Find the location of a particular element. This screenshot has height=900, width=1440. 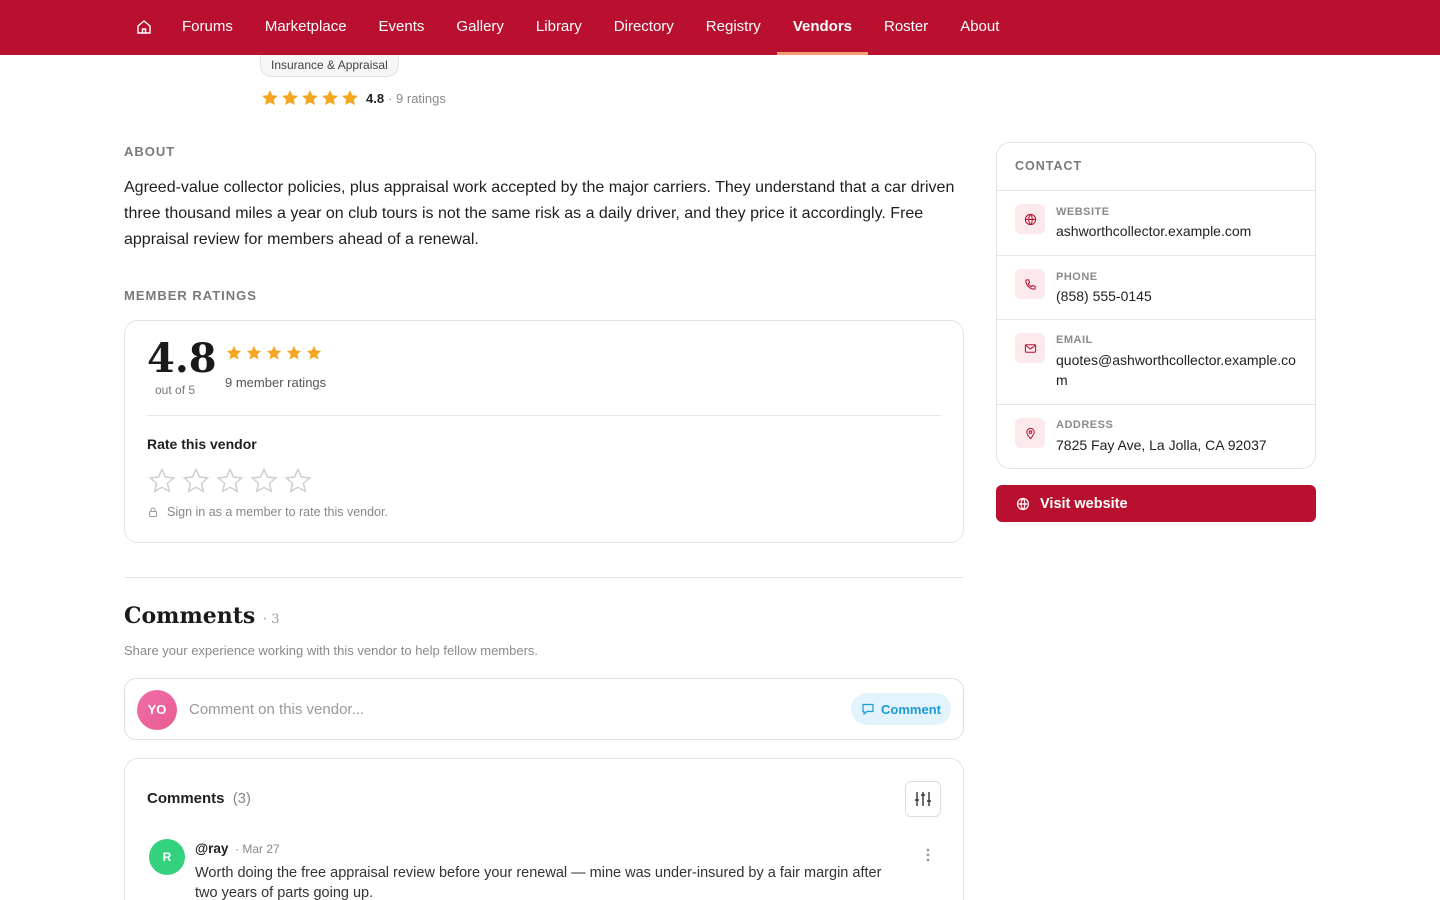

member-ratings-count: 9 member ratings is located at coordinates (276, 382).